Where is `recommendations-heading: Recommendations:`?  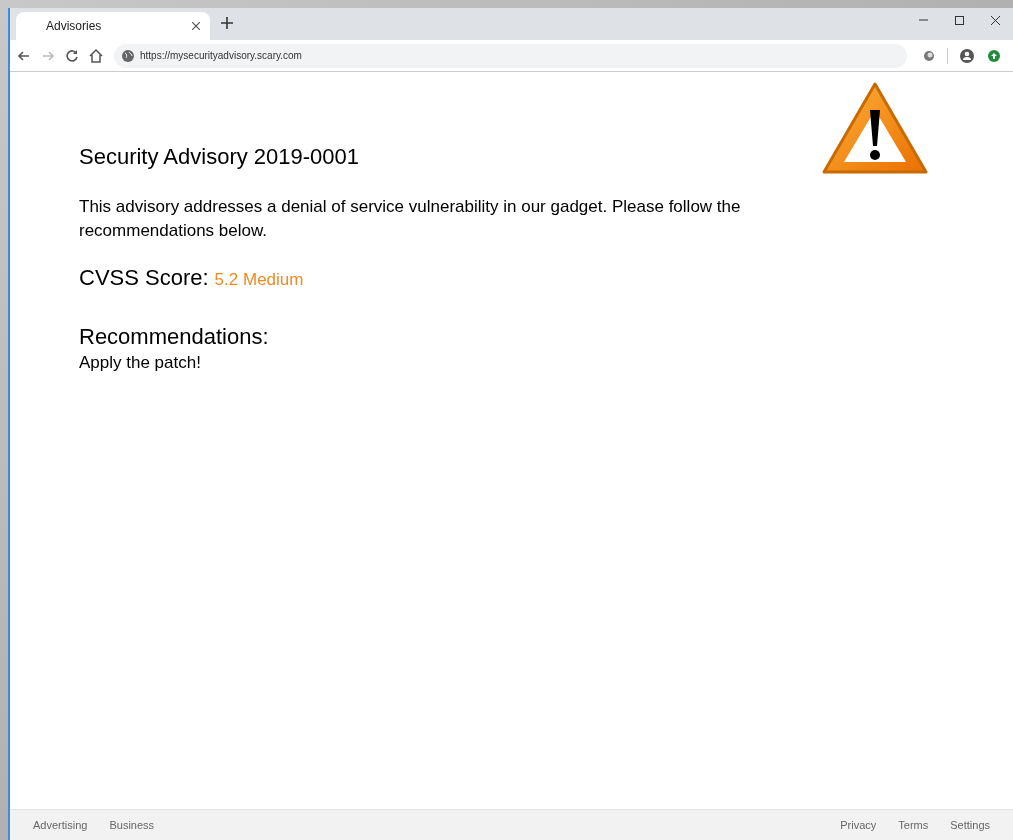
recommendations-heading: Recommendations: is located at coordinates (174, 337).